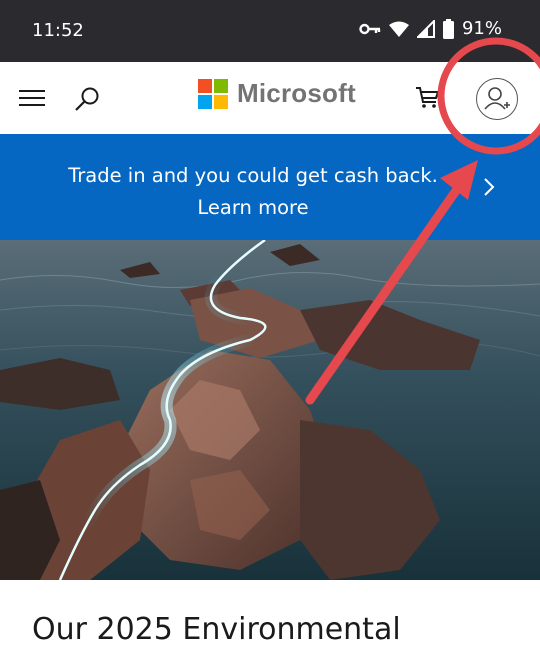  I want to click on chevron-right-icon, so click(489, 187).